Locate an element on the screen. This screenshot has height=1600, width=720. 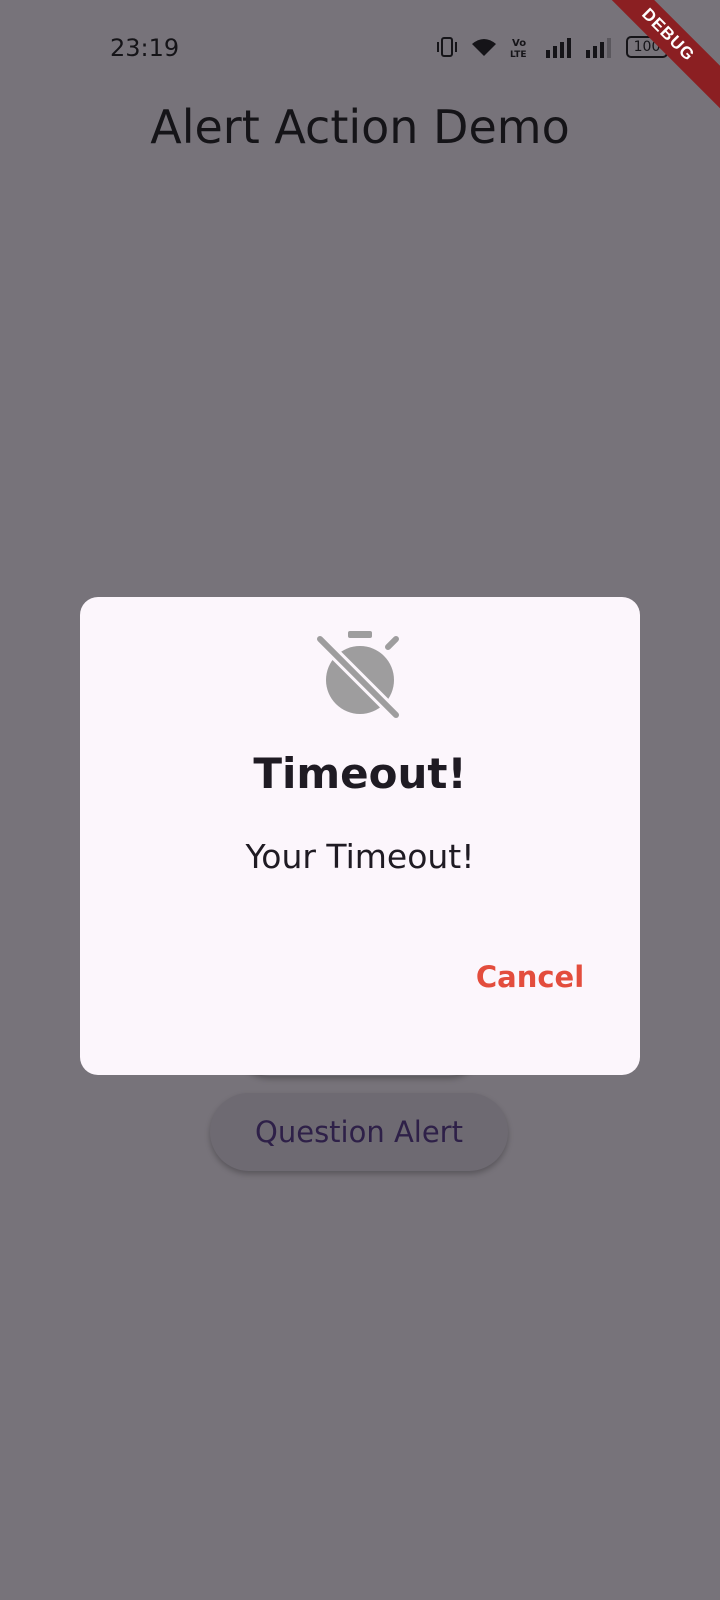
vibrate-icon is located at coordinates (447, 47).